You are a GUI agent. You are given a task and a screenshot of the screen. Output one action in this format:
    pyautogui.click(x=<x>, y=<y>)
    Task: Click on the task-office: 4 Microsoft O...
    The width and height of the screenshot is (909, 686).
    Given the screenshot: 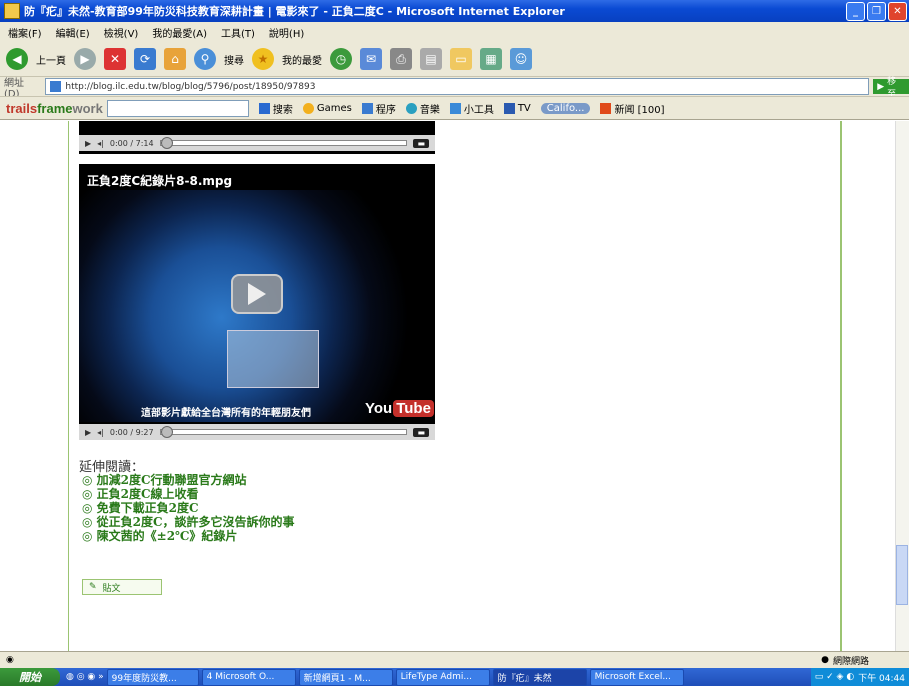 What is the action you would take?
    pyautogui.click(x=248, y=677)
    